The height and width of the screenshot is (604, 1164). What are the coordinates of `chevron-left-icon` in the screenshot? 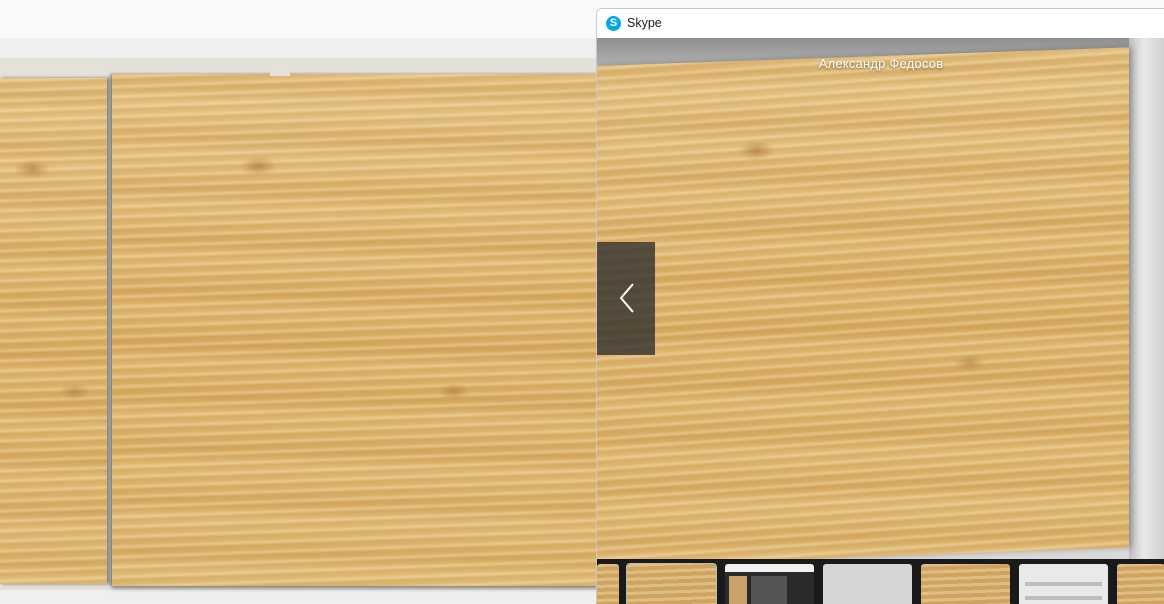 It's located at (626, 298).